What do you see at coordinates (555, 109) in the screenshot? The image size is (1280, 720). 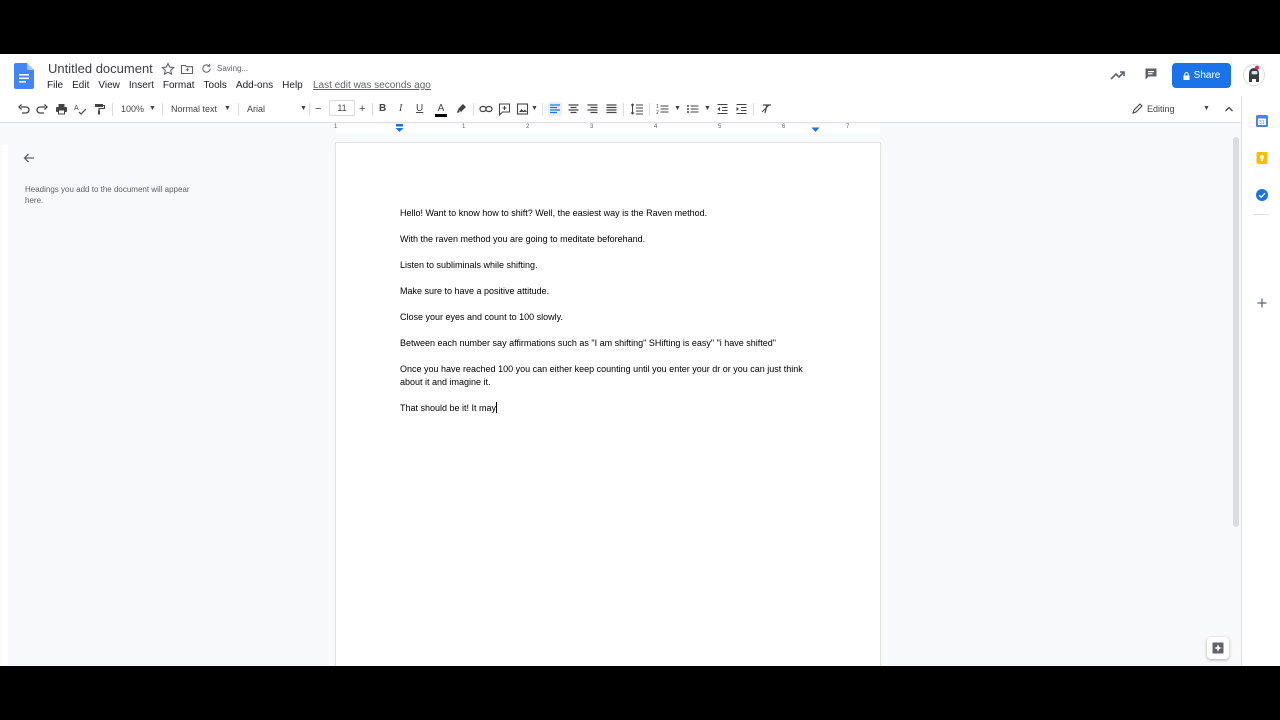 I see `align-left-icon` at bounding box center [555, 109].